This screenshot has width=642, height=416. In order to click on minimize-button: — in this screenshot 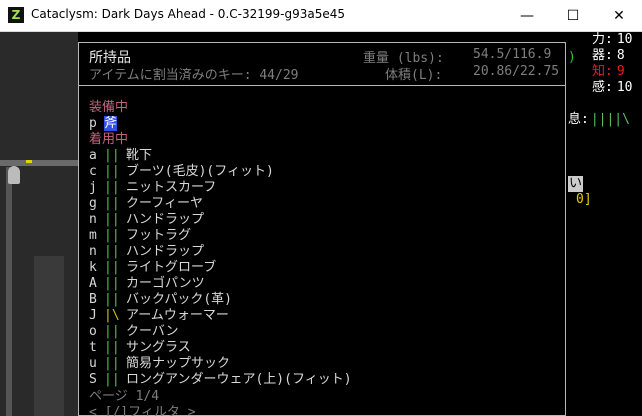, I will do `click(527, 15)`.